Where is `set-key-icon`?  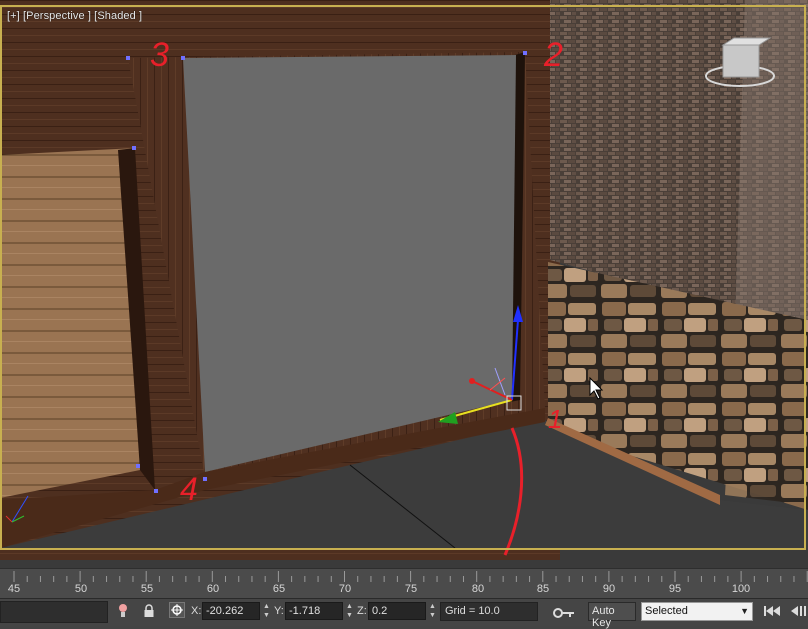 set-key-icon is located at coordinates (564, 615).